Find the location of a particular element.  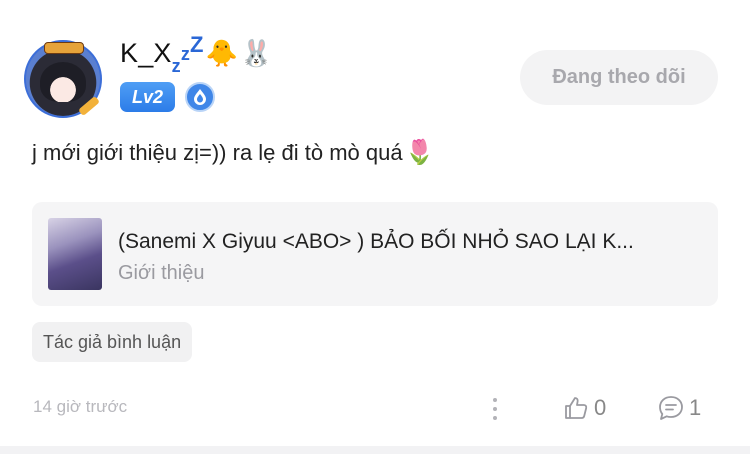

more-options-button is located at coordinates (495, 409).